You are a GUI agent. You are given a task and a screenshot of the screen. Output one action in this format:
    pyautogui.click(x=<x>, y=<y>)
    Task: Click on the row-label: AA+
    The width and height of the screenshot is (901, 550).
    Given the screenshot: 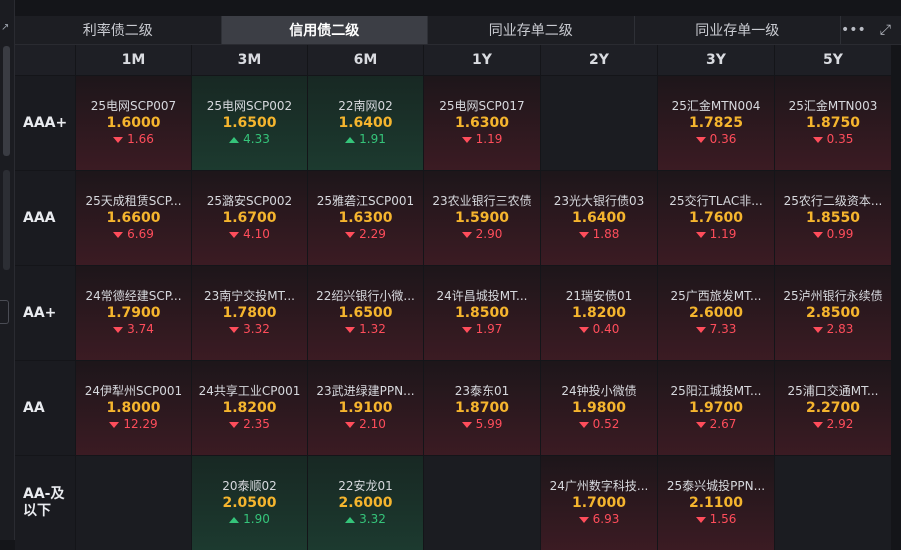 What is the action you would take?
    pyautogui.click(x=45, y=313)
    